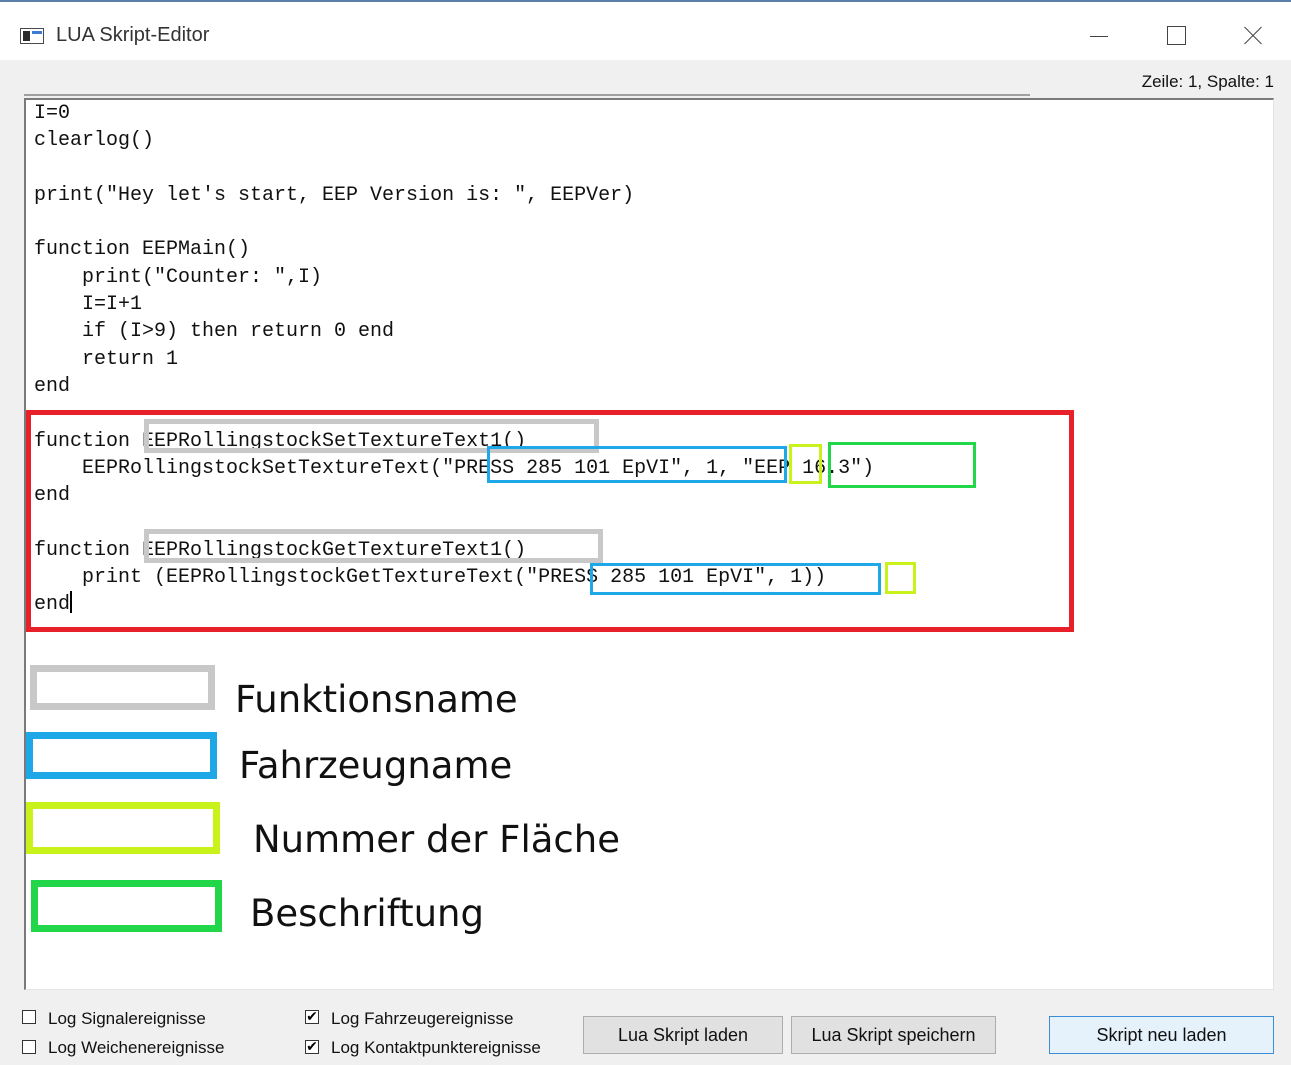 This screenshot has height=1065, width=1291. What do you see at coordinates (127, 1019) in the screenshot?
I see `log-signal-label: Log Signalereignisse` at bounding box center [127, 1019].